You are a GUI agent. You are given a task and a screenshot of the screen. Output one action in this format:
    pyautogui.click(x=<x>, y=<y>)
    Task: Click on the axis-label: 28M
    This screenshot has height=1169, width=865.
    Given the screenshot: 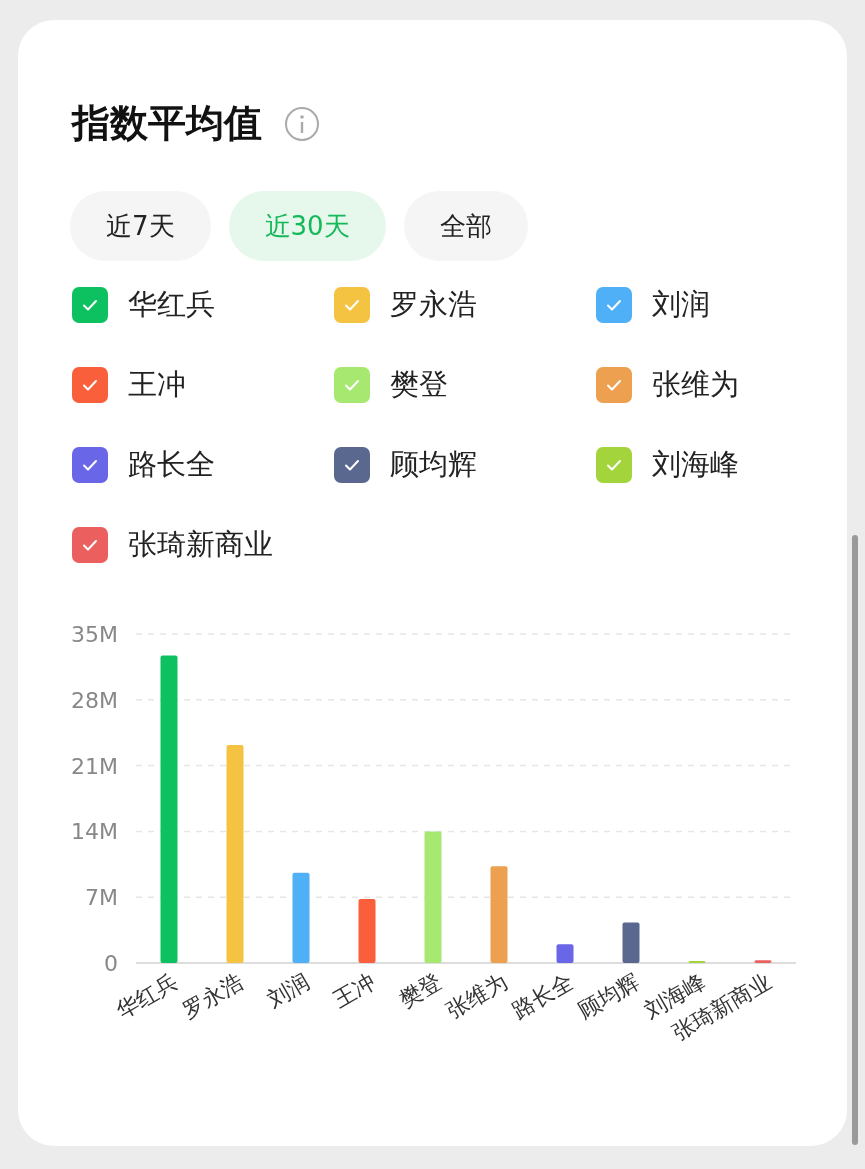 What is the action you would take?
    pyautogui.click(x=95, y=700)
    